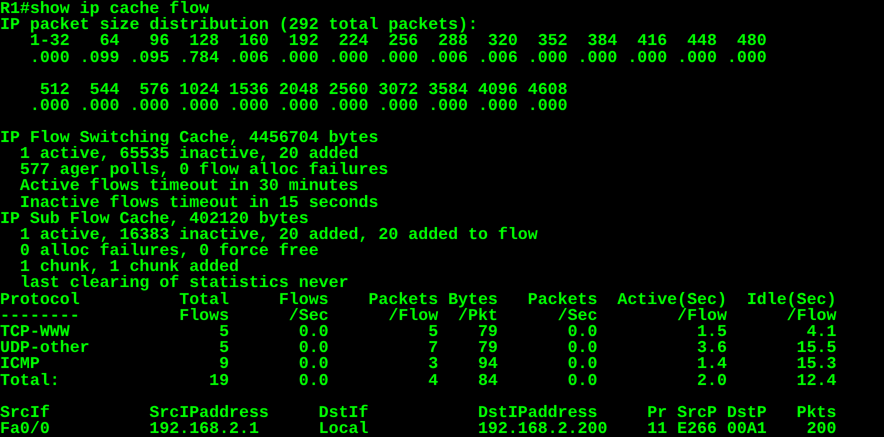 Image resolution: width=884 pixels, height=437 pixels. Describe the element at coordinates (418, 412) in the screenshot. I see `terminal-line: SrcIf SrcIPaddress DstIf DstIPaddress Pr SrcP DstP Pkts` at that location.